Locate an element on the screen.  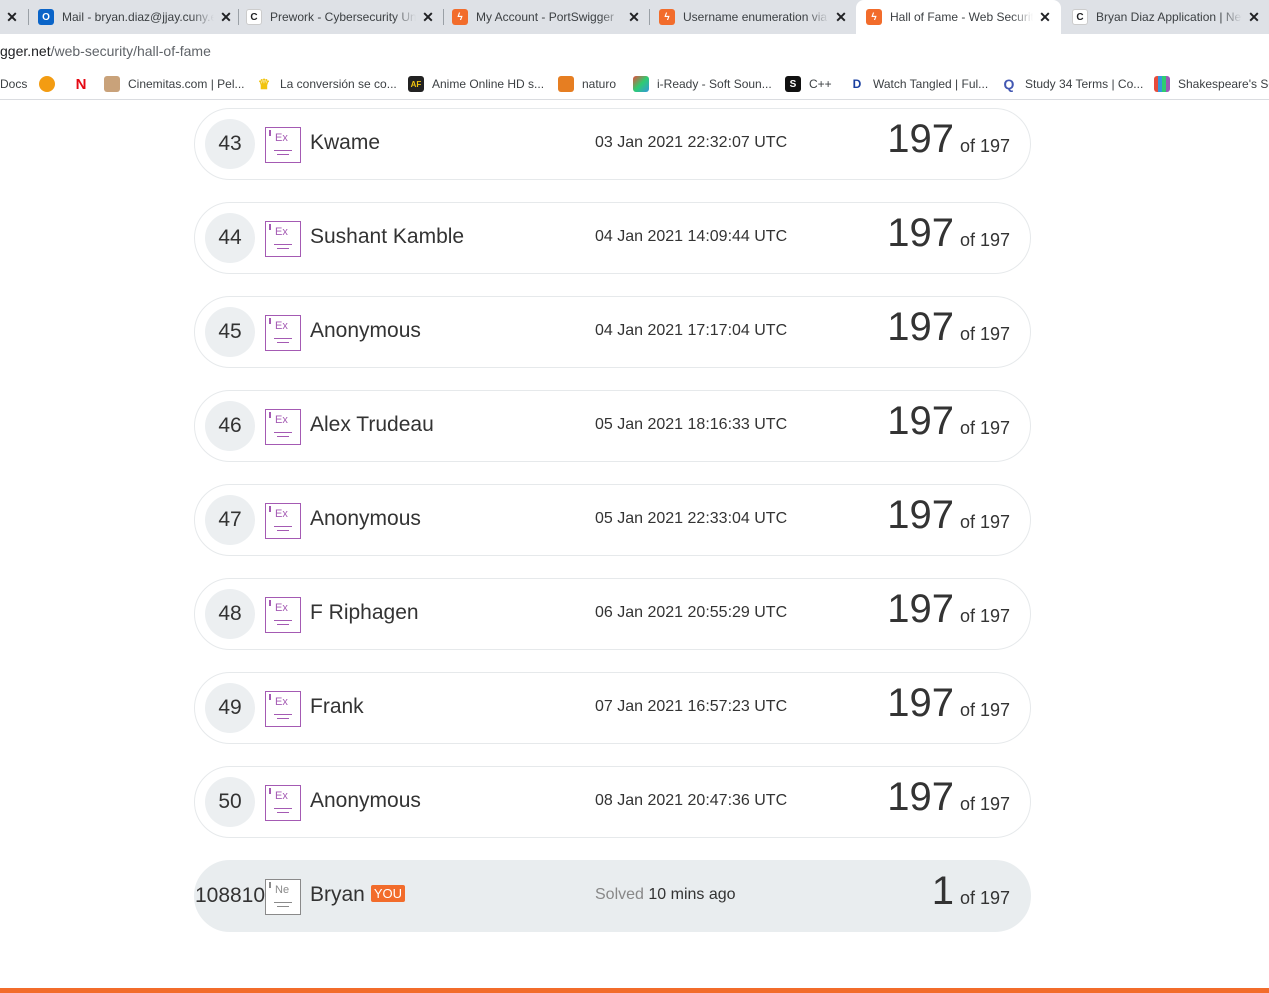
bookmark-shakespeare: Shakespeare's So is located at coordinates (1211, 84).